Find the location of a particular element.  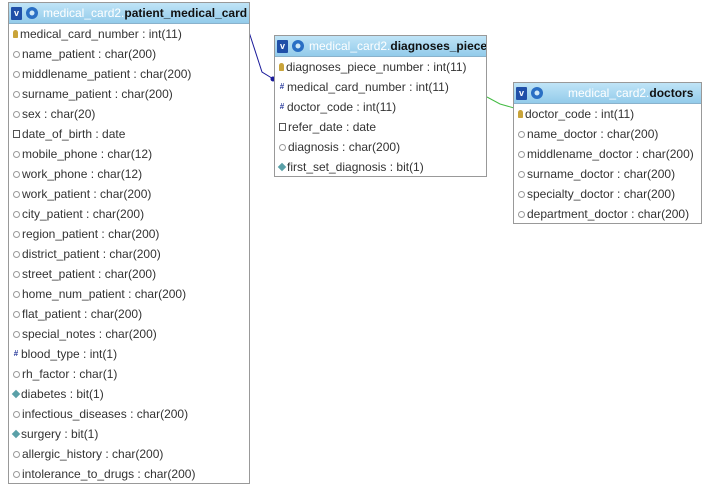

column-row: rh_factor : char(1) is located at coordinates (129, 374).